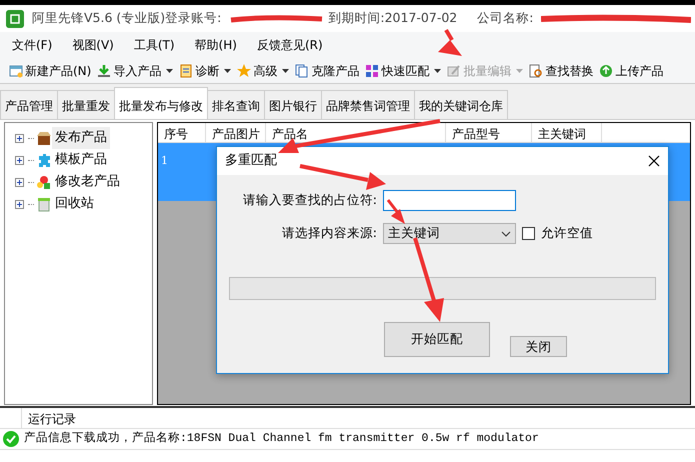  I want to click on tab: 我的关键词仓库, so click(461, 104).